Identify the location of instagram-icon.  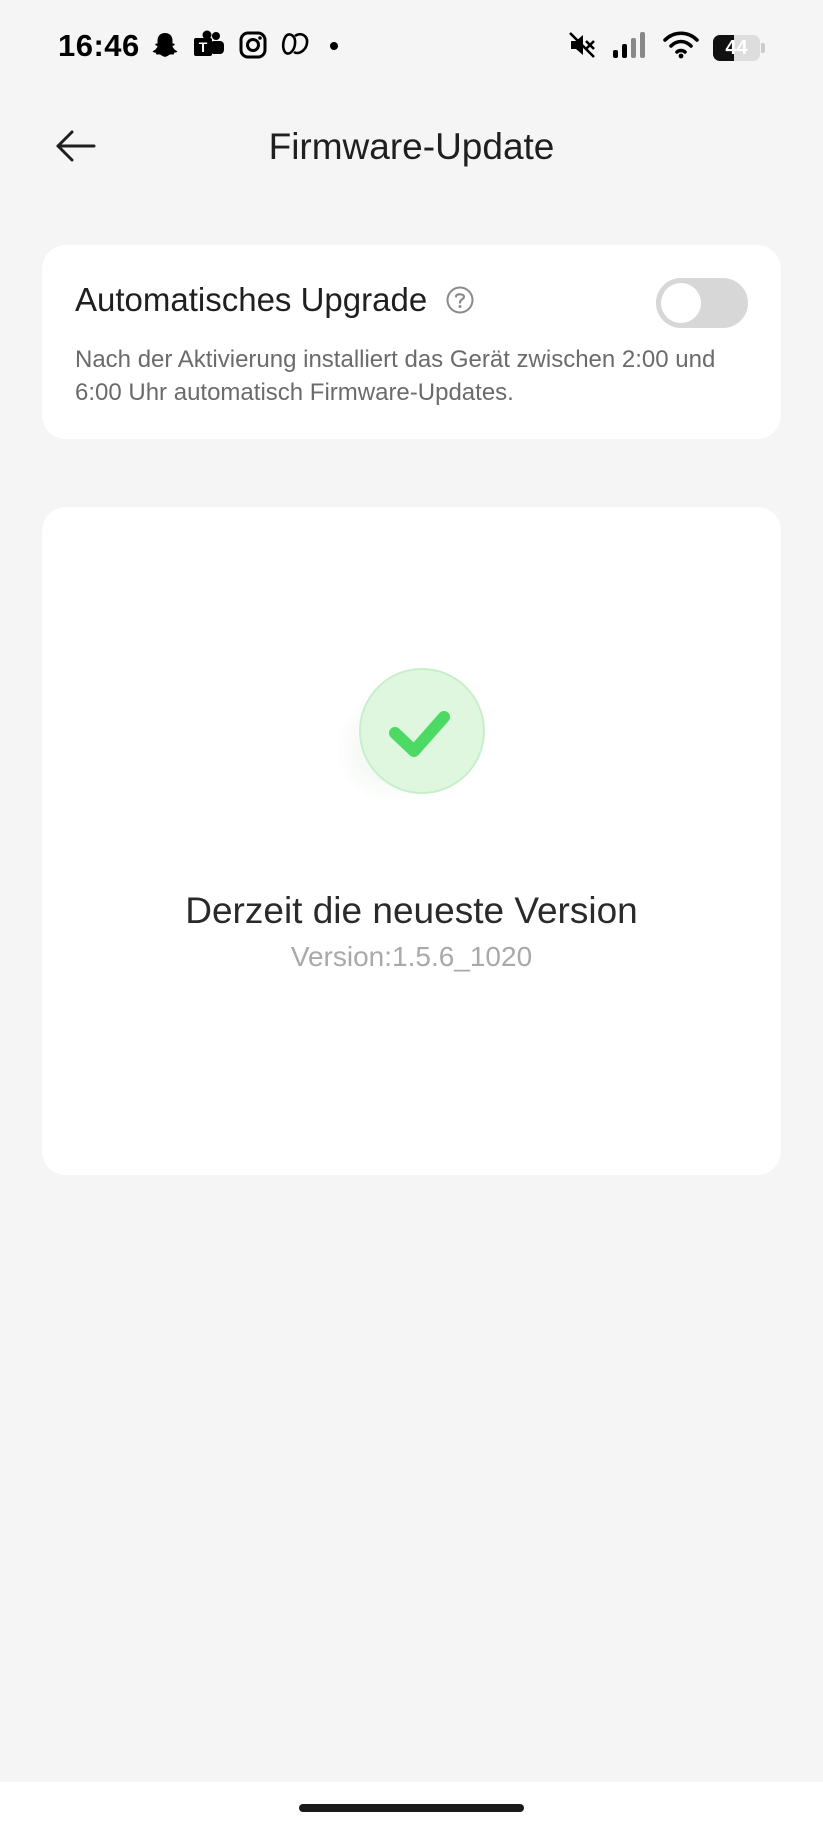
(253, 45).